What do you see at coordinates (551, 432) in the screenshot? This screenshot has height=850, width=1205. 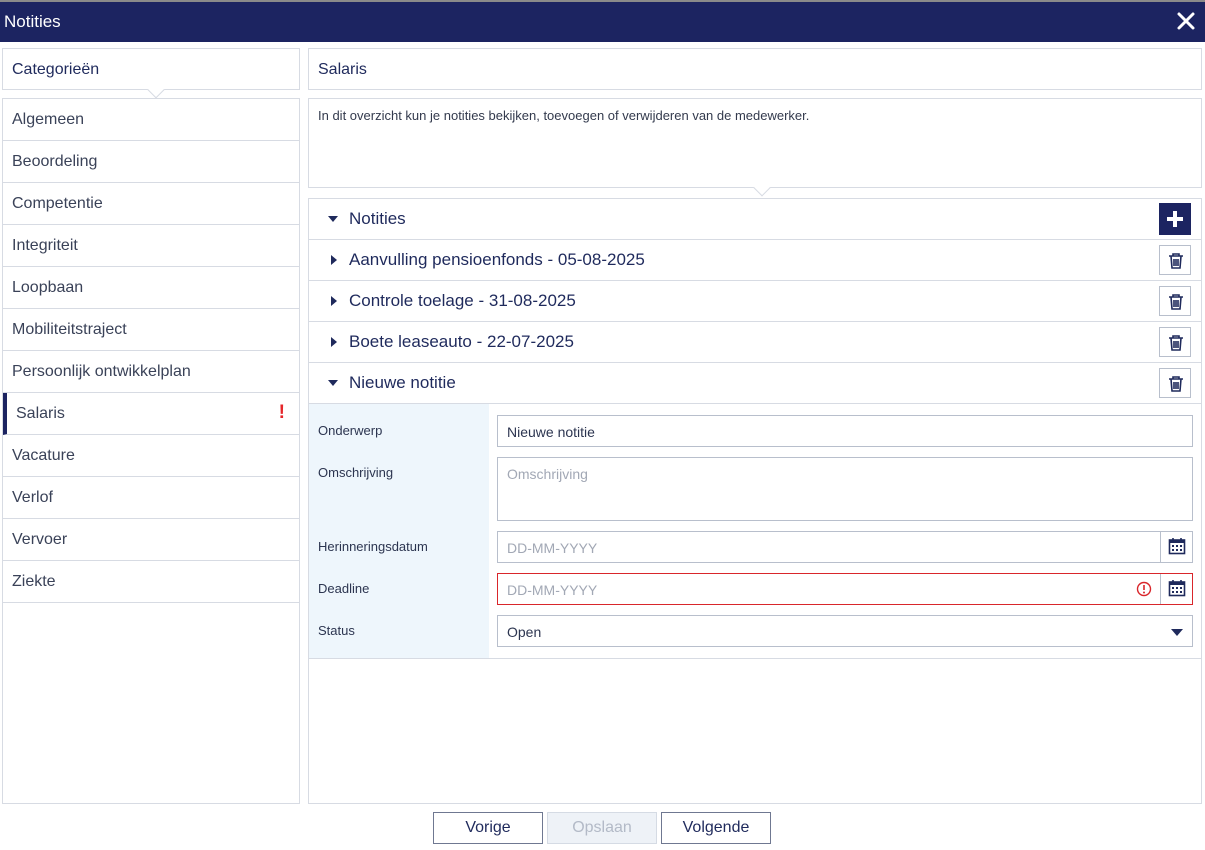 I see `subject-value: Nieuwe notitie` at bounding box center [551, 432].